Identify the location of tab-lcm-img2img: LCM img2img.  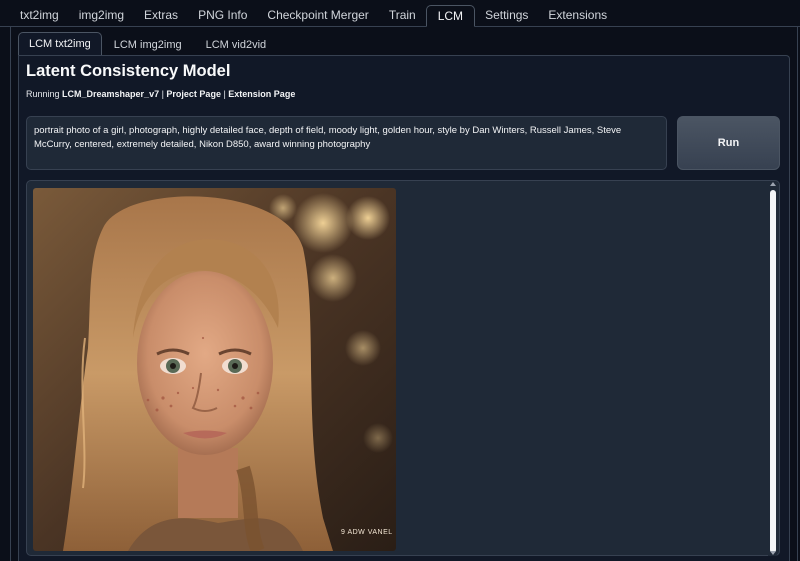
(148, 44).